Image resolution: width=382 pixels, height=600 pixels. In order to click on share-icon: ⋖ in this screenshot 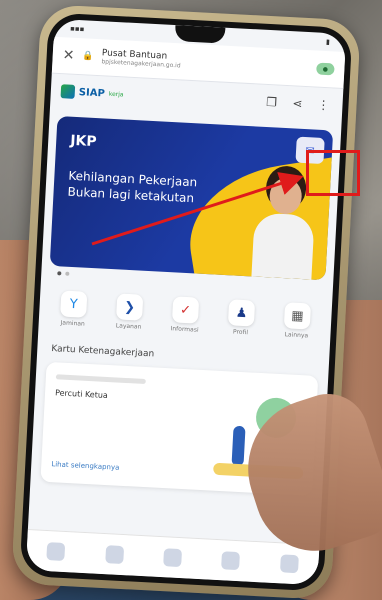, I will do `click(297, 103)`.